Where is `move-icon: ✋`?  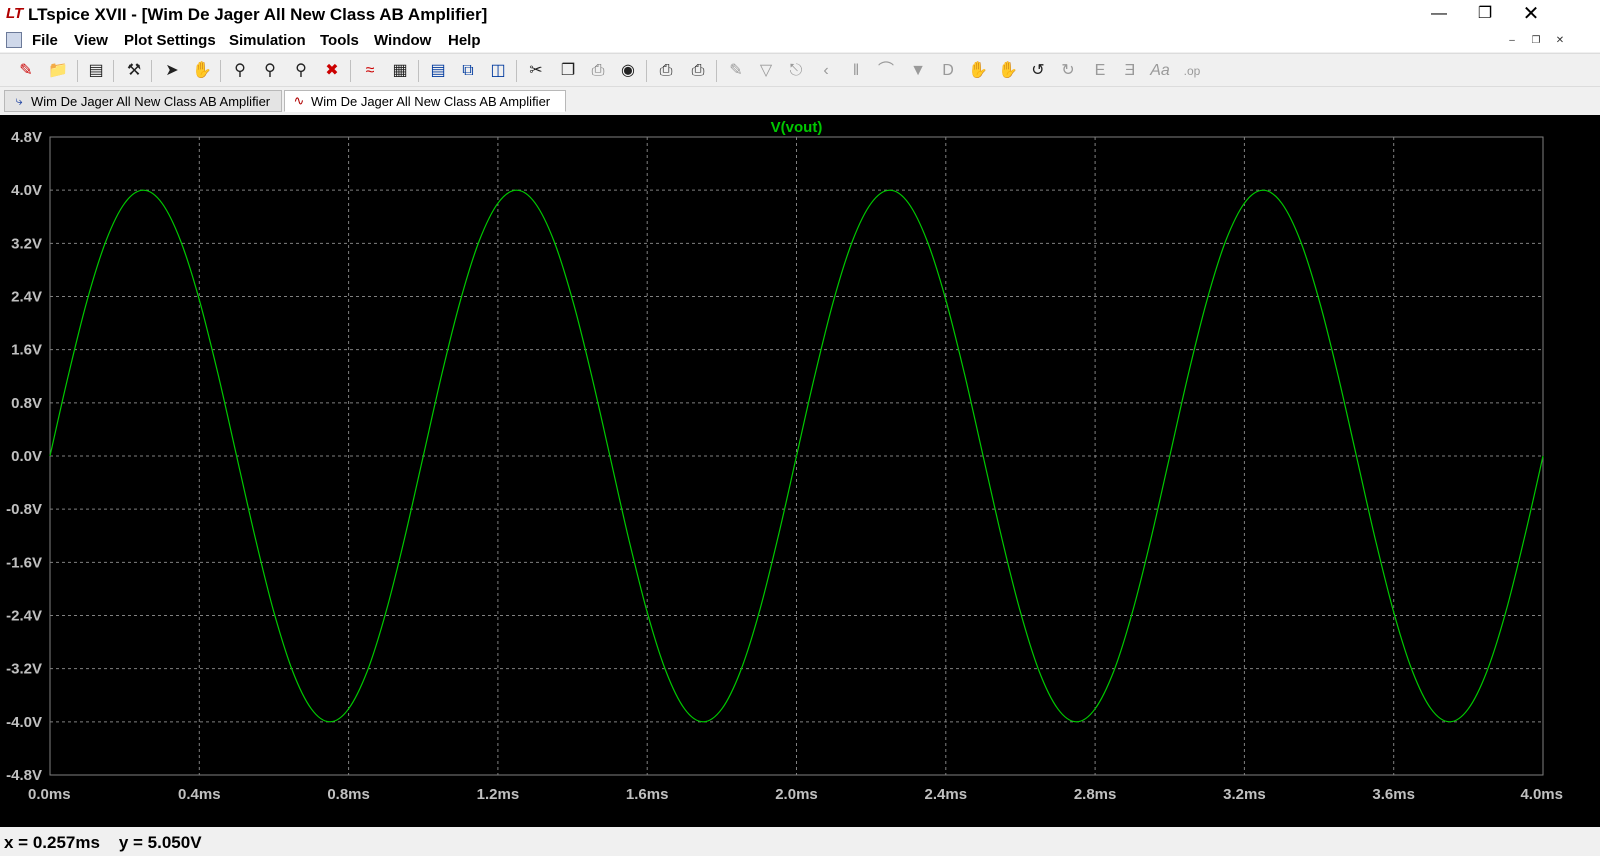
move-icon: ✋ is located at coordinates (978, 71).